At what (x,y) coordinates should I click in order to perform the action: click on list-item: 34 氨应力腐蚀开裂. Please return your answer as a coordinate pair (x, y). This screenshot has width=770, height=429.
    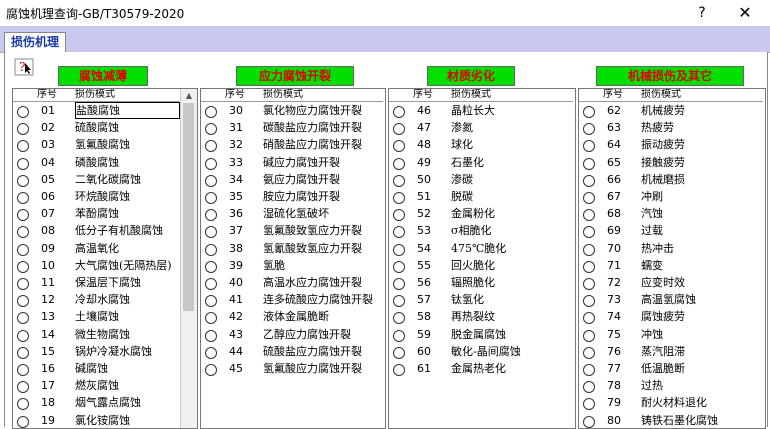
    Looking at the image, I should click on (292, 179).